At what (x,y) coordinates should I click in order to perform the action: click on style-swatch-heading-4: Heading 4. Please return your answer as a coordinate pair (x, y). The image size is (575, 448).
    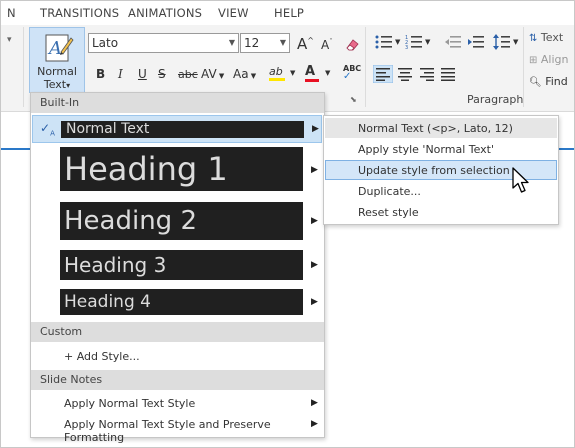
    Looking at the image, I should click on (181, 302).